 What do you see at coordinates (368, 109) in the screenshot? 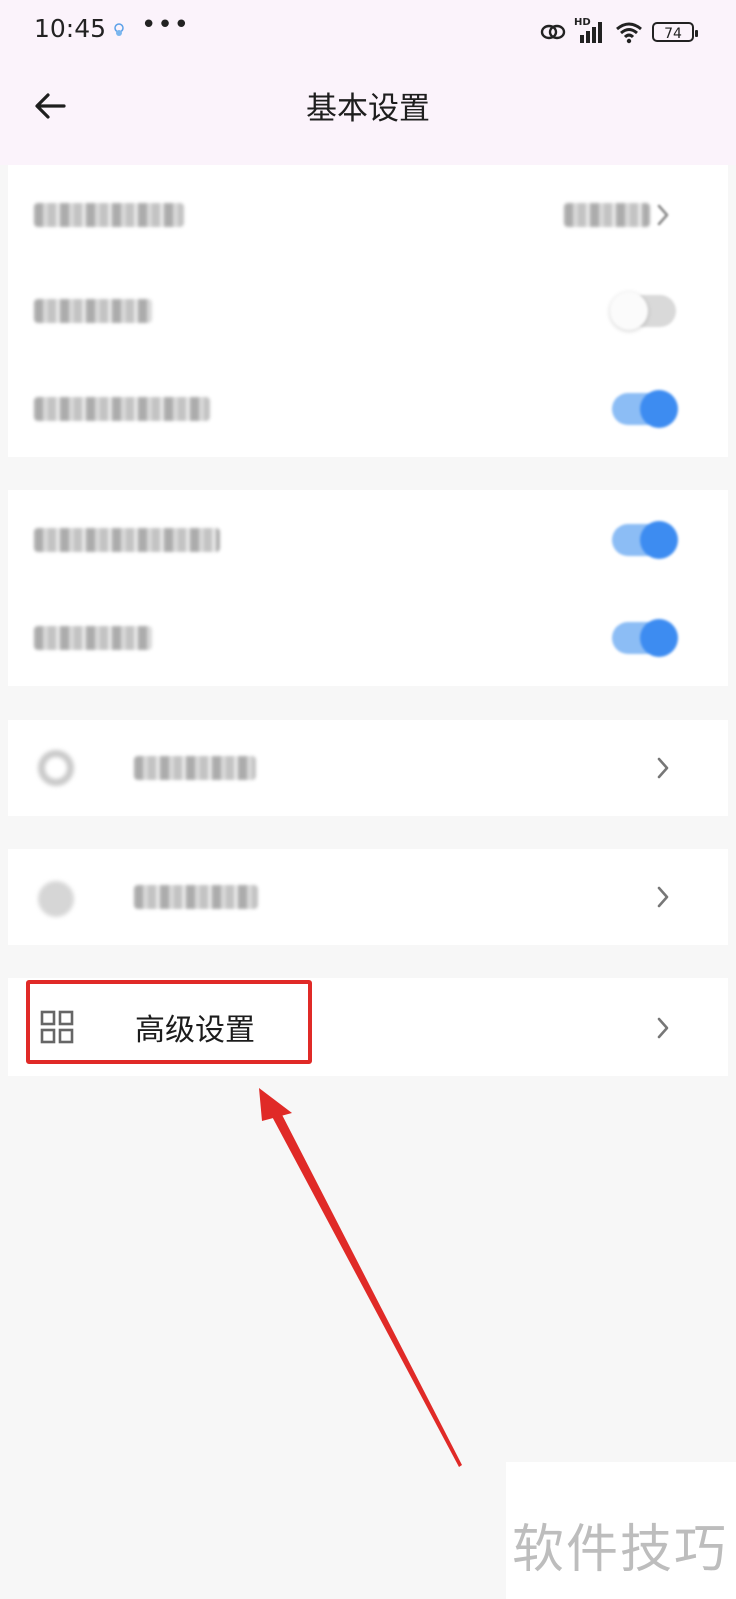
I see `page-title: 基本设置` at bounding box center [368, 109].